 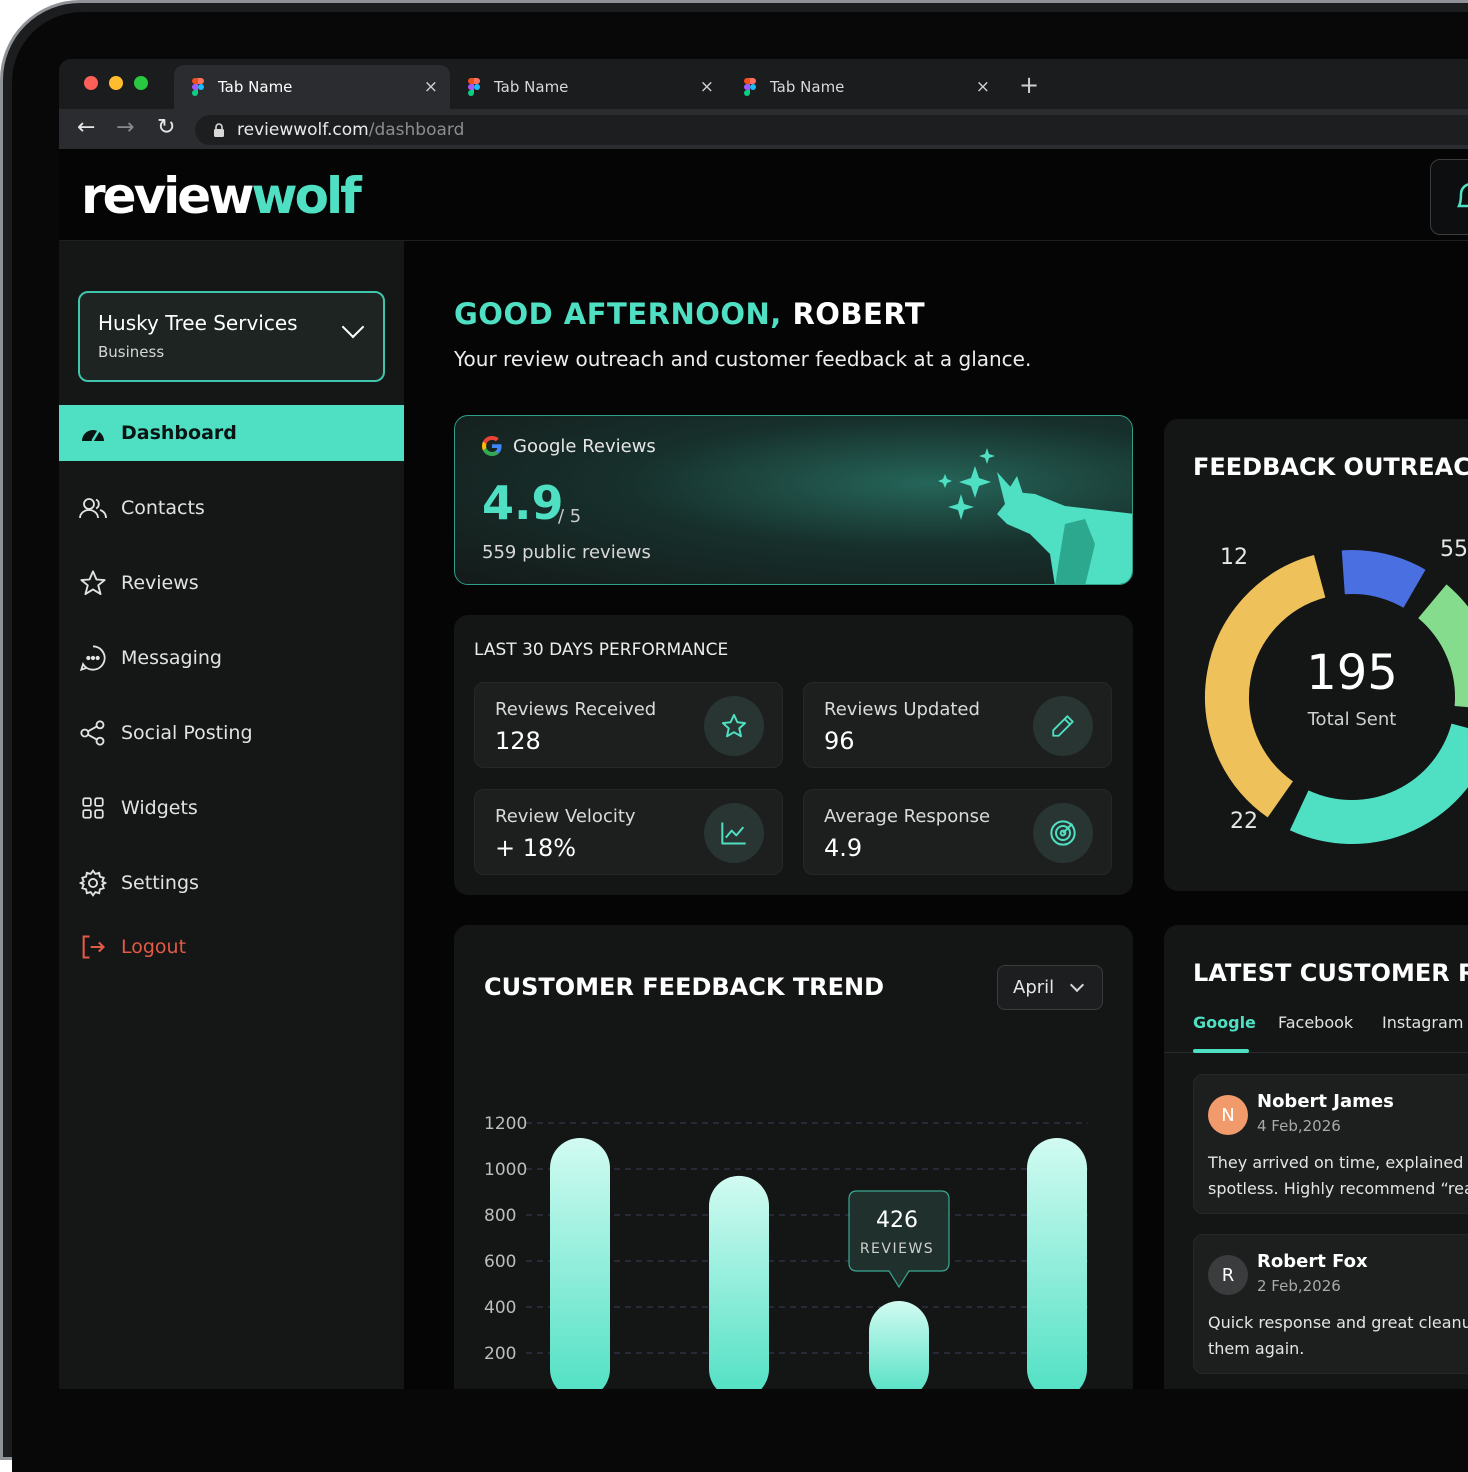 I want to click on sidebar-item-widgets: Widgets, so click(x=231, y=808).